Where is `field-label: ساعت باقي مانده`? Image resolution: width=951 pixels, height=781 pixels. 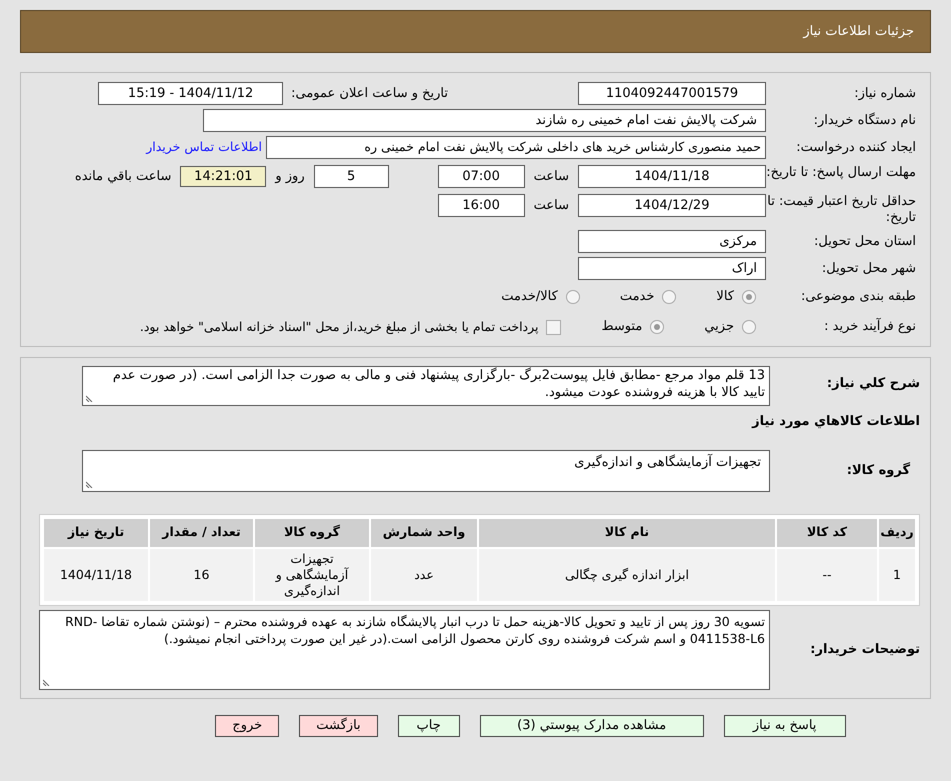 field-label: ساعت باقي مانده is located at coordinates (123, 177).